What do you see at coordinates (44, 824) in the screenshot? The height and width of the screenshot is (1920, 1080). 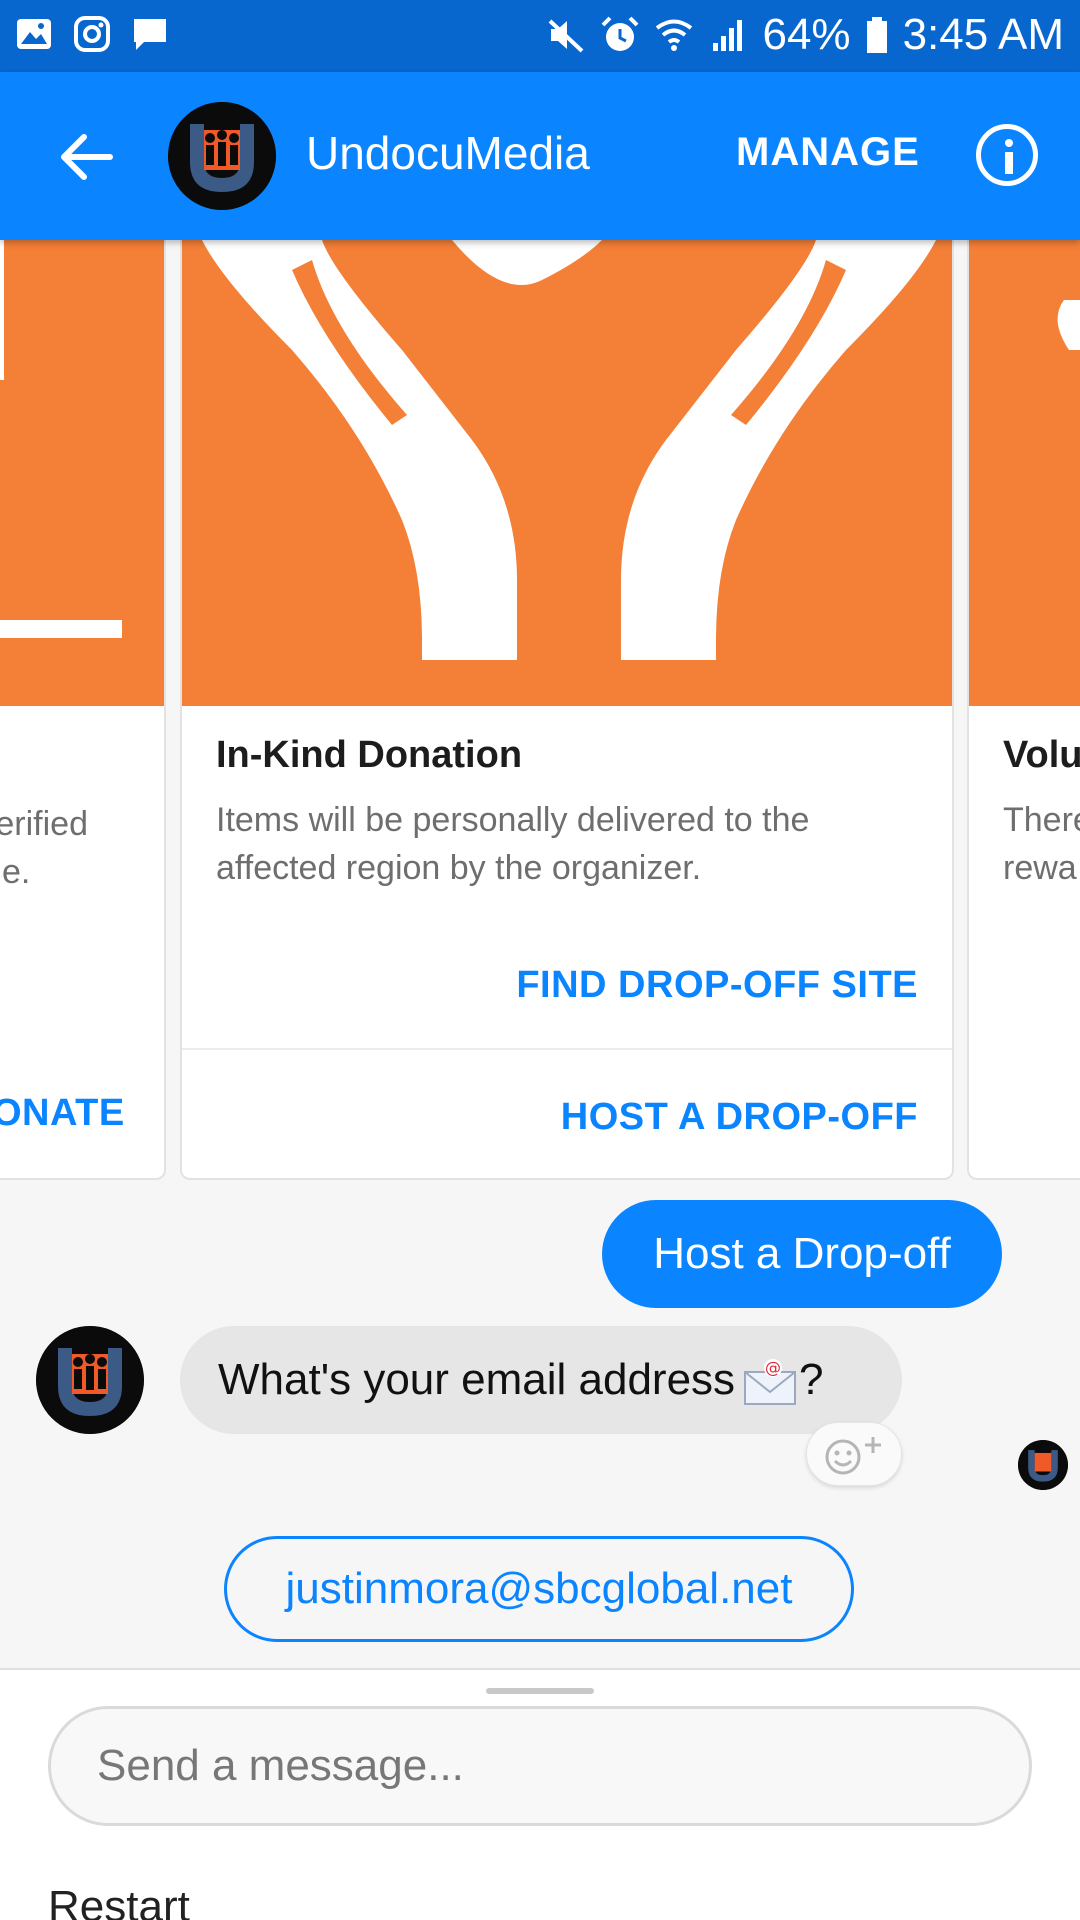 I see `card-desc-line: erified` at bounding box center [44, 824].